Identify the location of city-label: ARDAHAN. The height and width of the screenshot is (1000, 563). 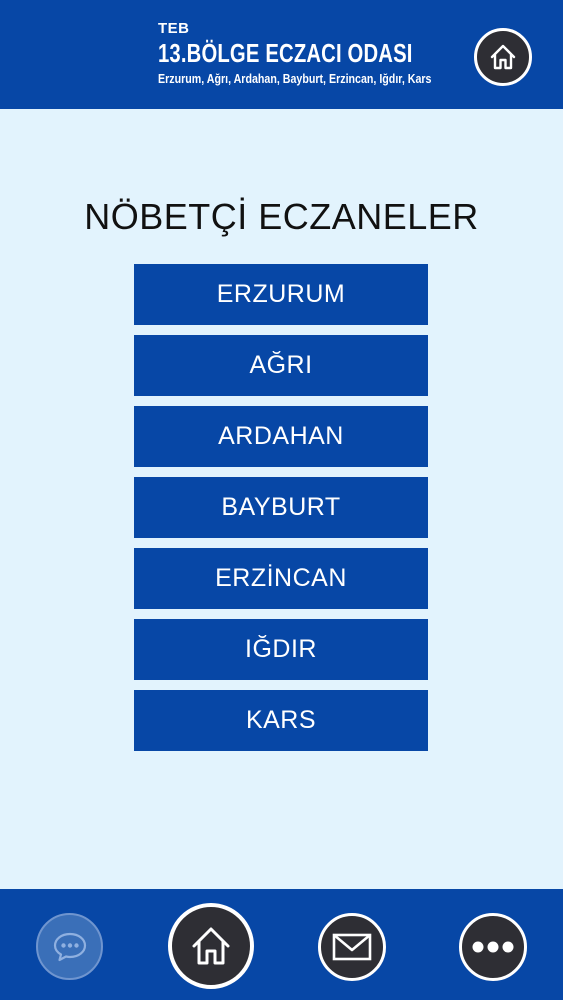
(281, 436).